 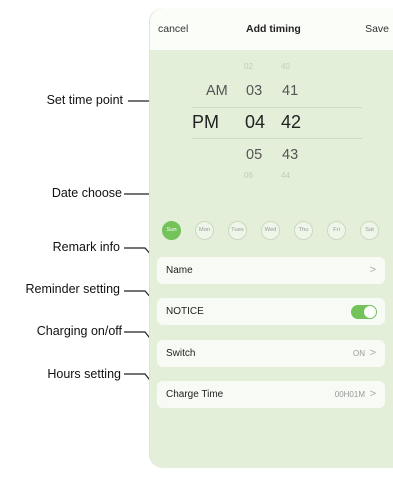 What do you see at coordinates (248, 66) in the screenshot?
I see `hour-option: 02` at bounding box center [248, 66].